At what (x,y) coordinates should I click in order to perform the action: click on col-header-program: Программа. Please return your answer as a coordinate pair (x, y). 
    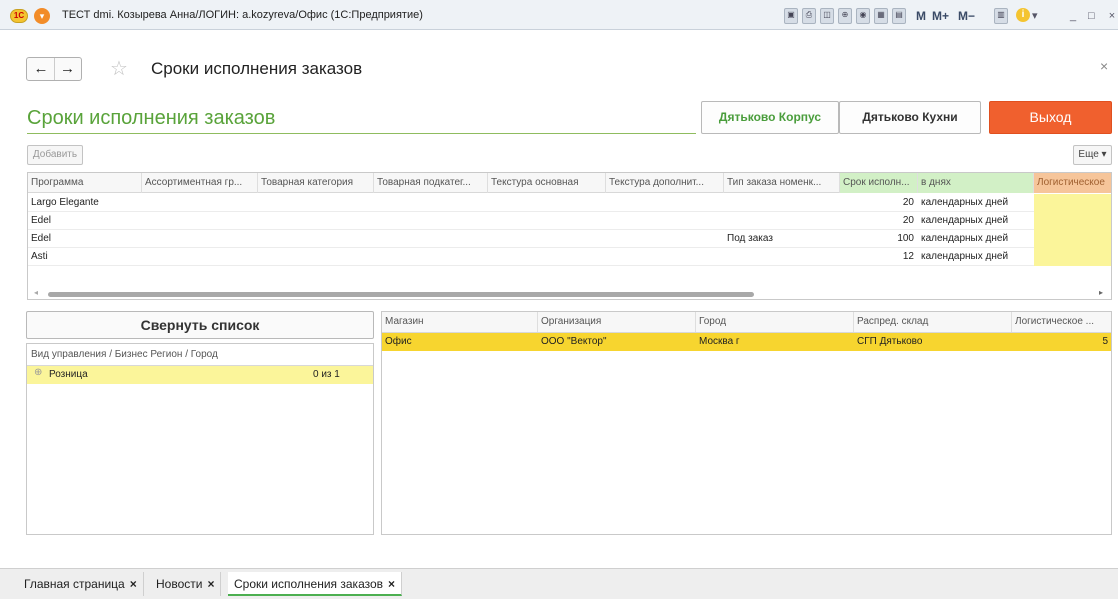
    Looking at the image, I should click on (85, 183).